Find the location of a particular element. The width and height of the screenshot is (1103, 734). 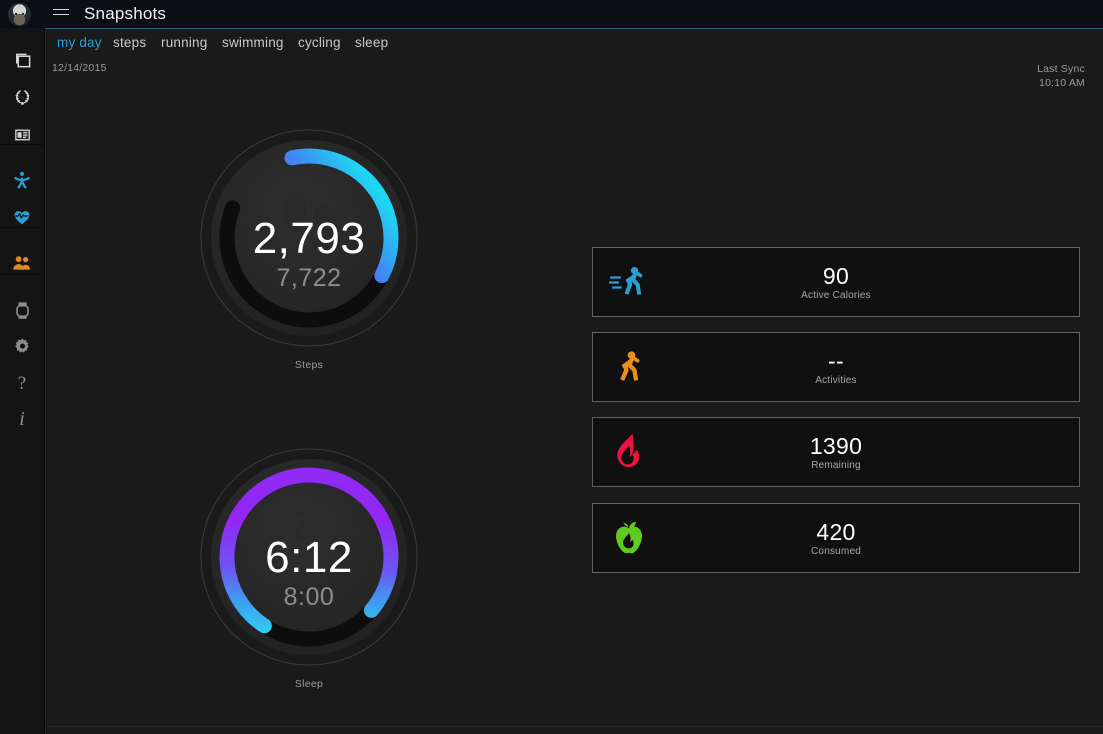

sidebar-item-settings is located at coordinates (22, 346).